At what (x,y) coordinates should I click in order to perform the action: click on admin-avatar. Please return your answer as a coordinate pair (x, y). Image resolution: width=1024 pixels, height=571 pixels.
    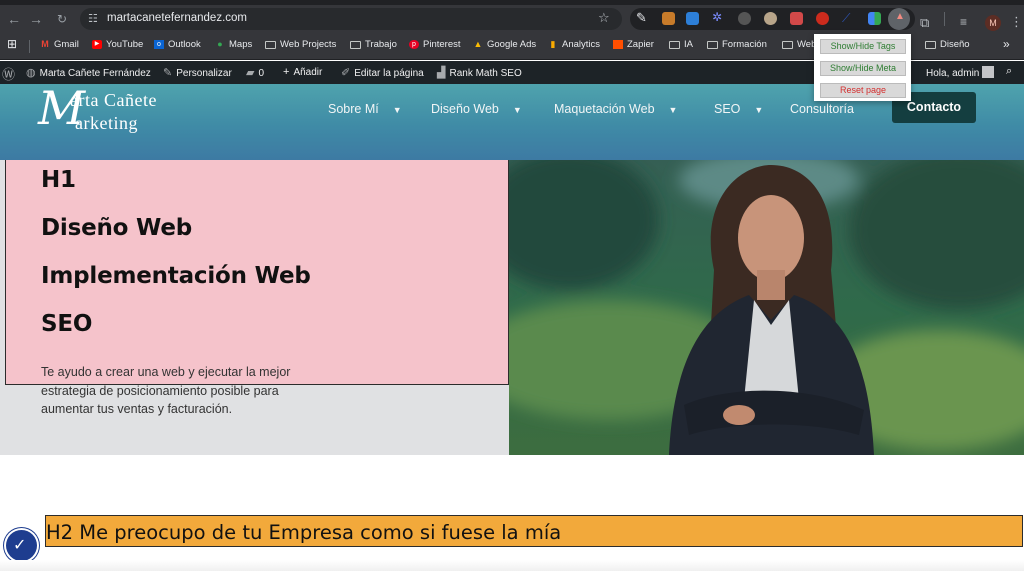
    Looking at the image, I should click on (988, 72).